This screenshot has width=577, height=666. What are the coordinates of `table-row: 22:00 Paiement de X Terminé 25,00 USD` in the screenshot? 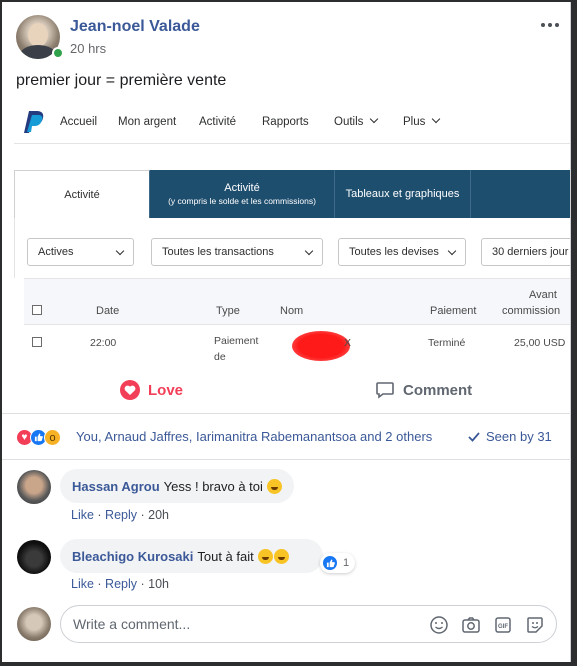 It's located at (297, 346).